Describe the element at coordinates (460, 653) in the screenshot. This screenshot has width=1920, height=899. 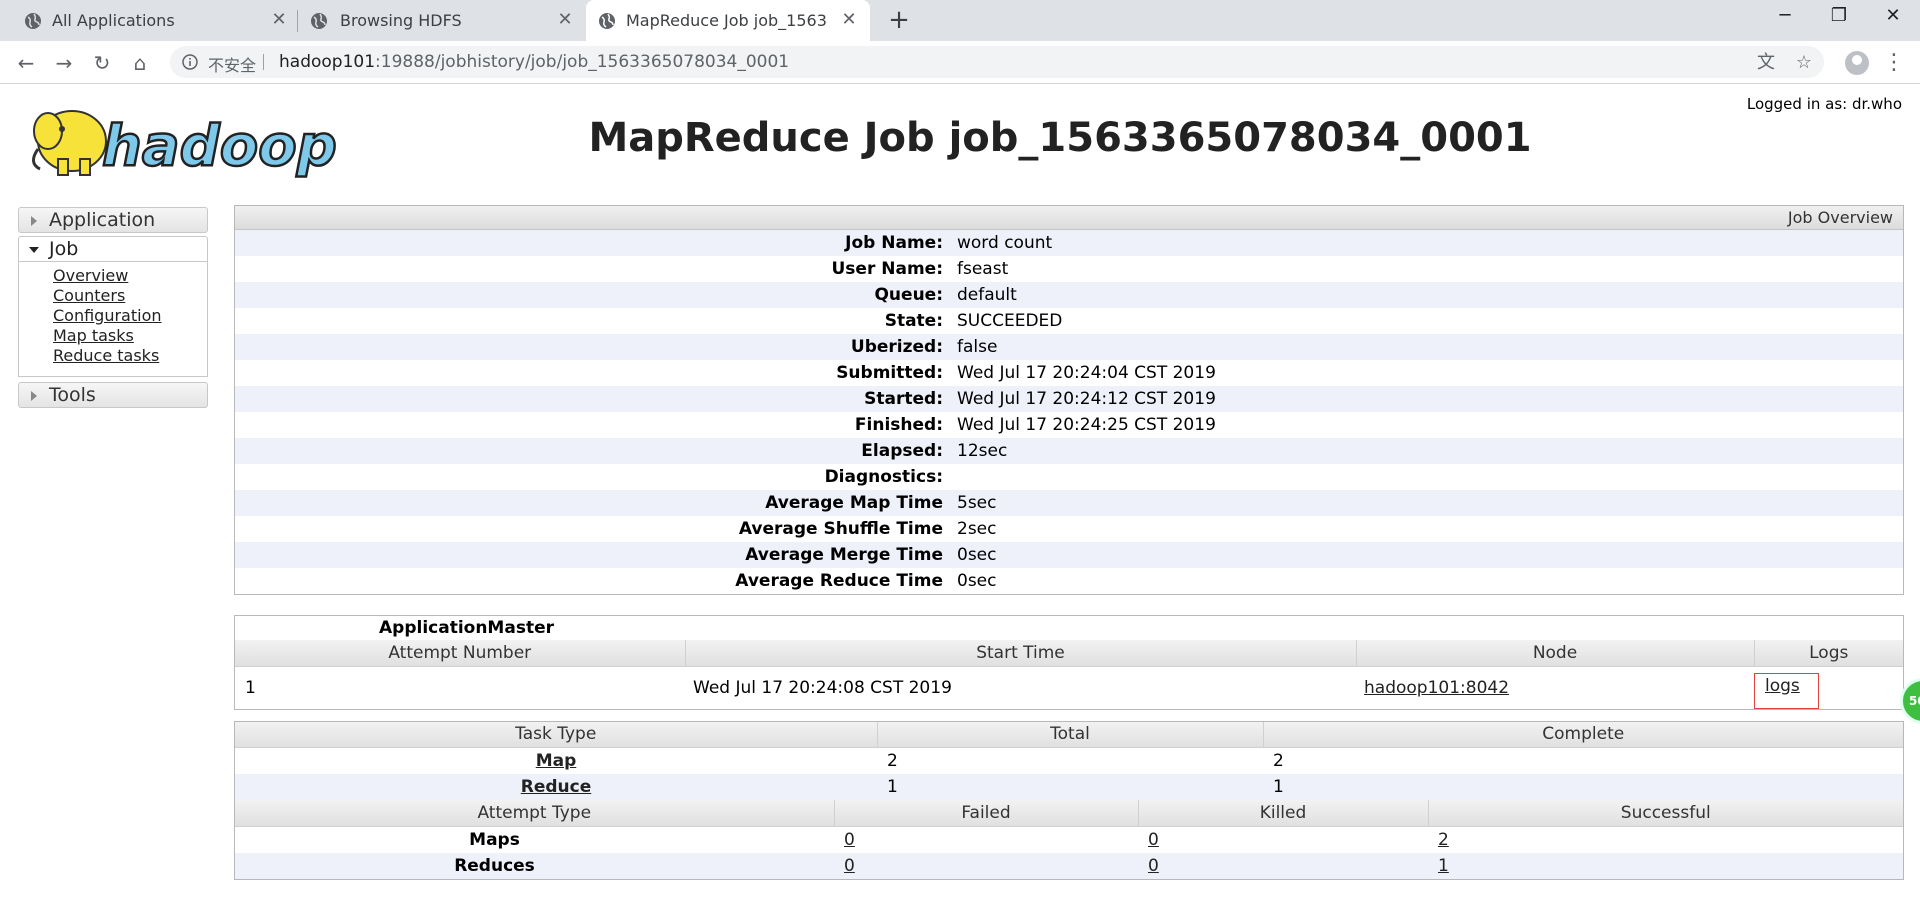
I see `column-header: Attempt Number` at that location.